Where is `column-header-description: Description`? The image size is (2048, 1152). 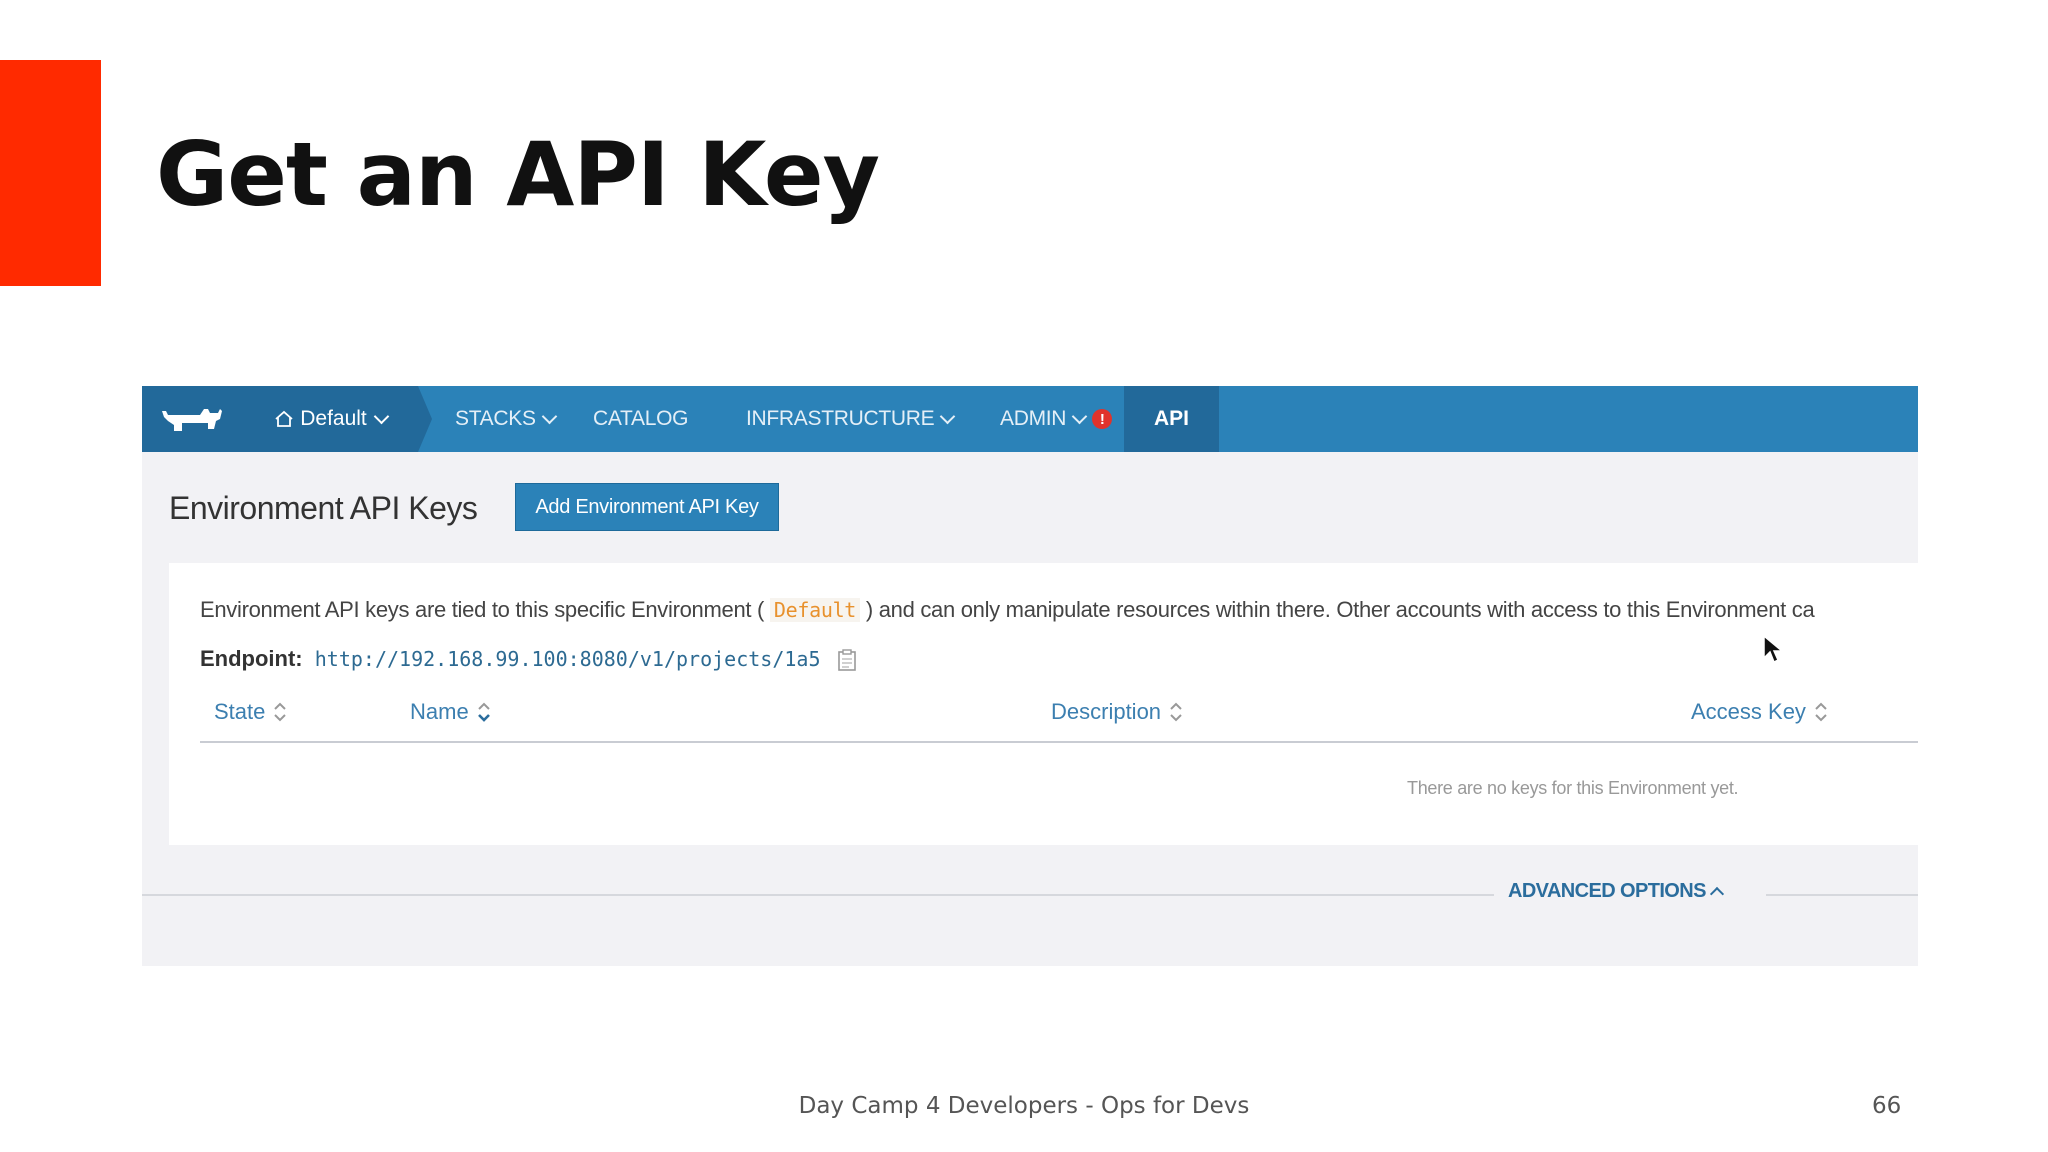
column-header-description: Description is located at coordinates (1117, 712).